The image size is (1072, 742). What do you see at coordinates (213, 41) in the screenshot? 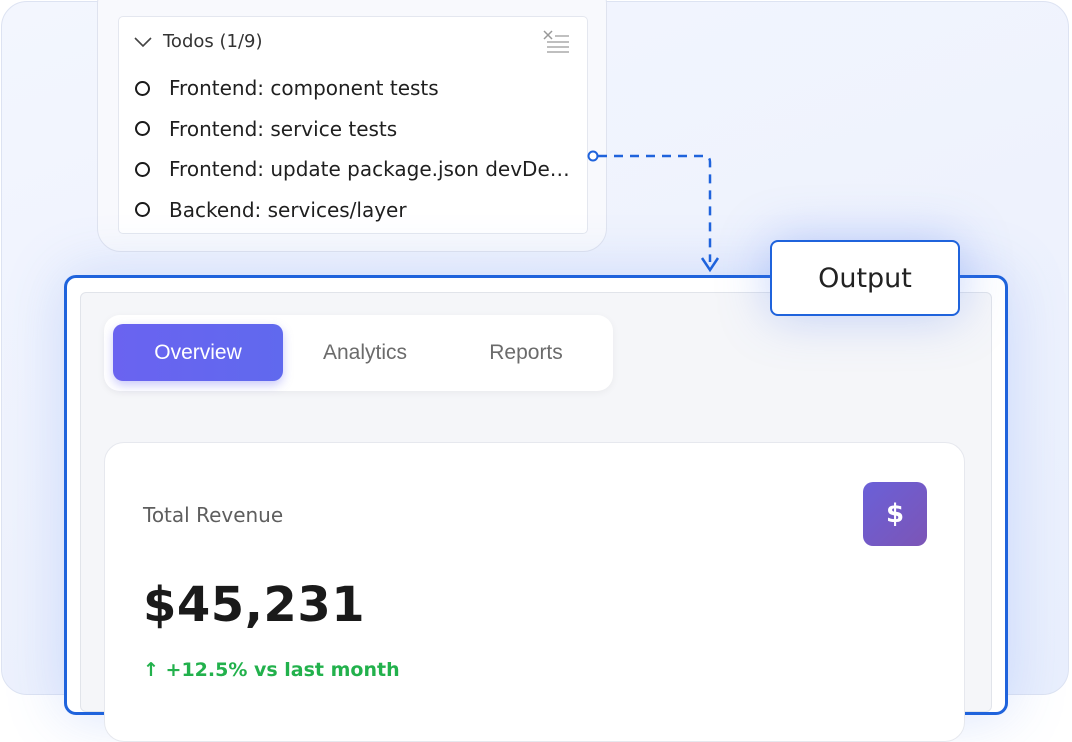
I see `todo-title: Todos (1/9)` at bounding box center [213, 41].